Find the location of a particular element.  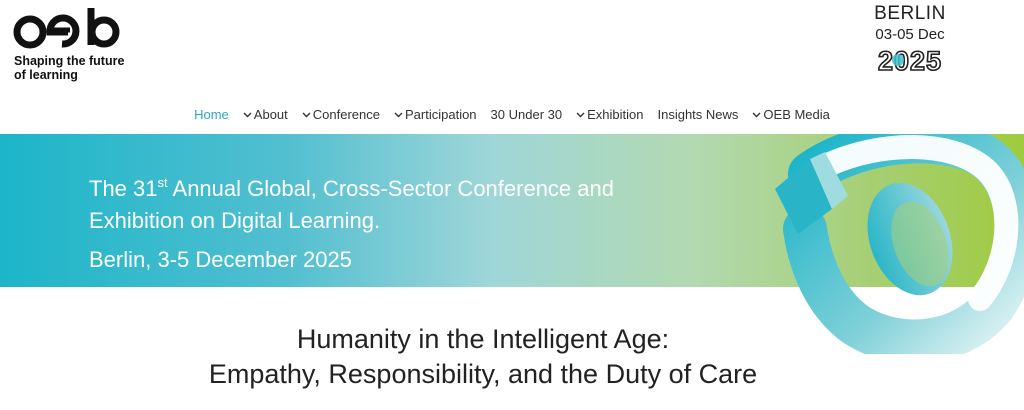

event-dates: 03-05 Dec is located at coordinates (910, 34).